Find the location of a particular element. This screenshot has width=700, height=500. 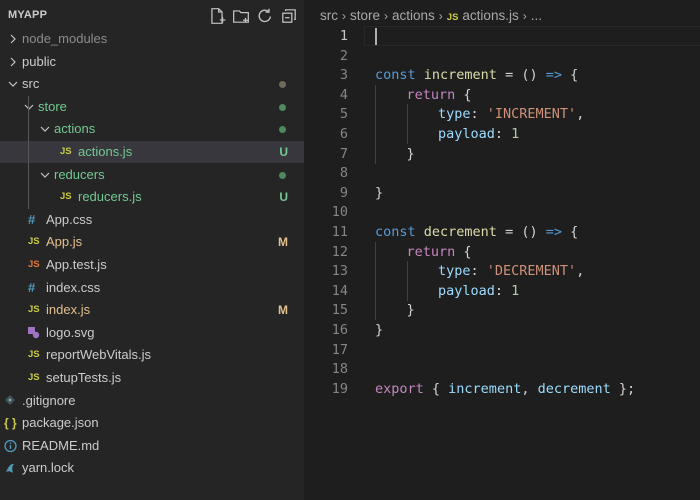

tree-file-reportwebvitals-js: JS reportWebVitals.js is located at coordinates (152, 355).